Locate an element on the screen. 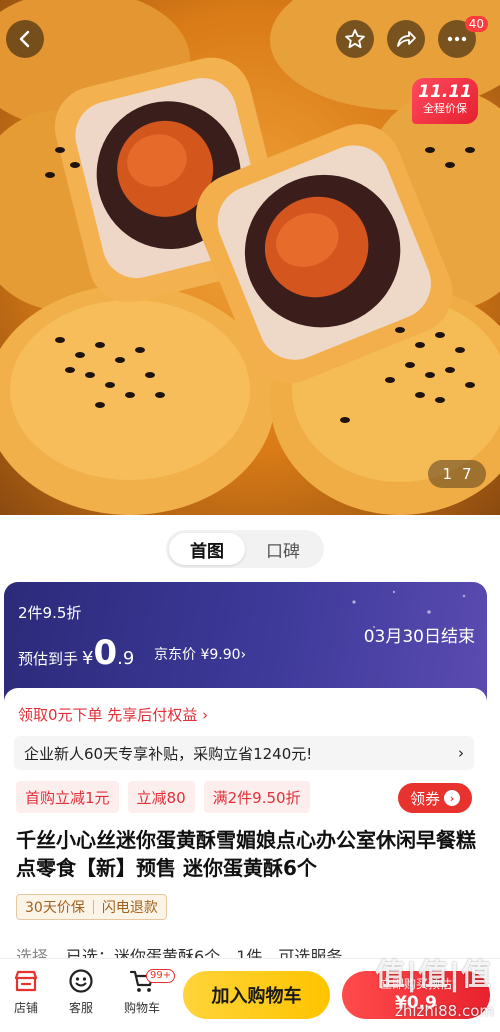  double-eleven-price-protect-tag: 11.11 全程价保 is located at coordinates (445, 101).